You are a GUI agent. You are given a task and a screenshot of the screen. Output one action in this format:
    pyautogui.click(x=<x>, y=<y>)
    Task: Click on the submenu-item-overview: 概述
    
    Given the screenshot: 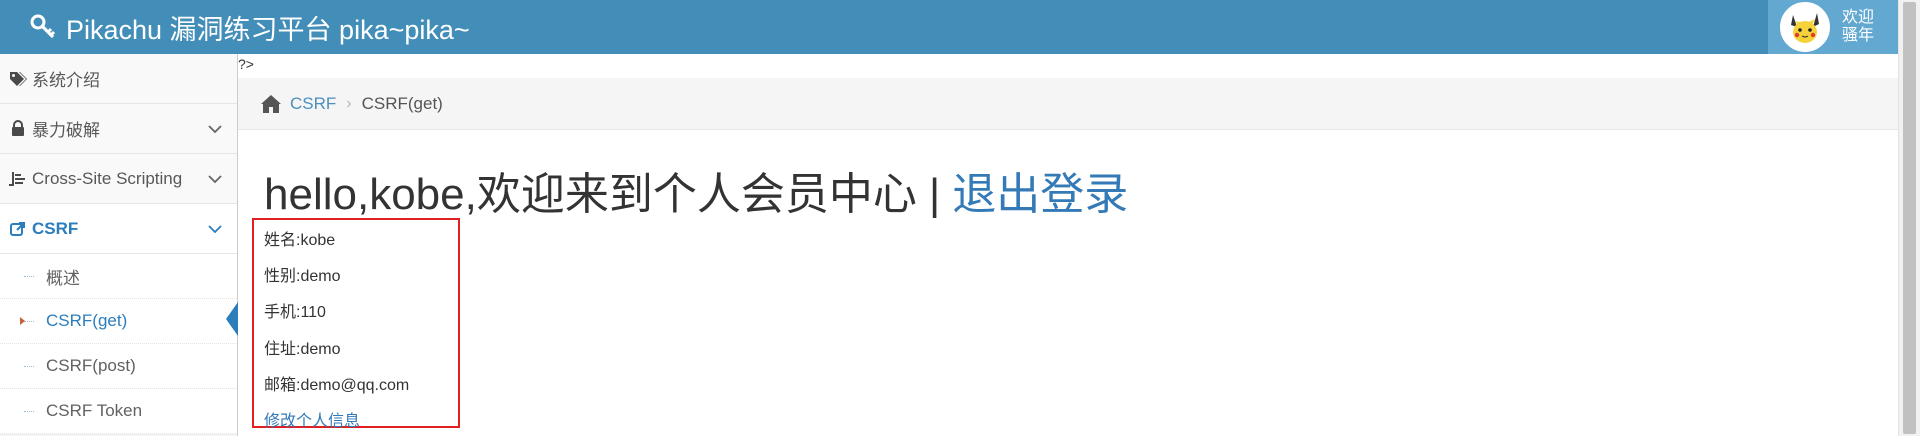 What is the action you would take?
    pyautogui.click(x=118, y=276)
    